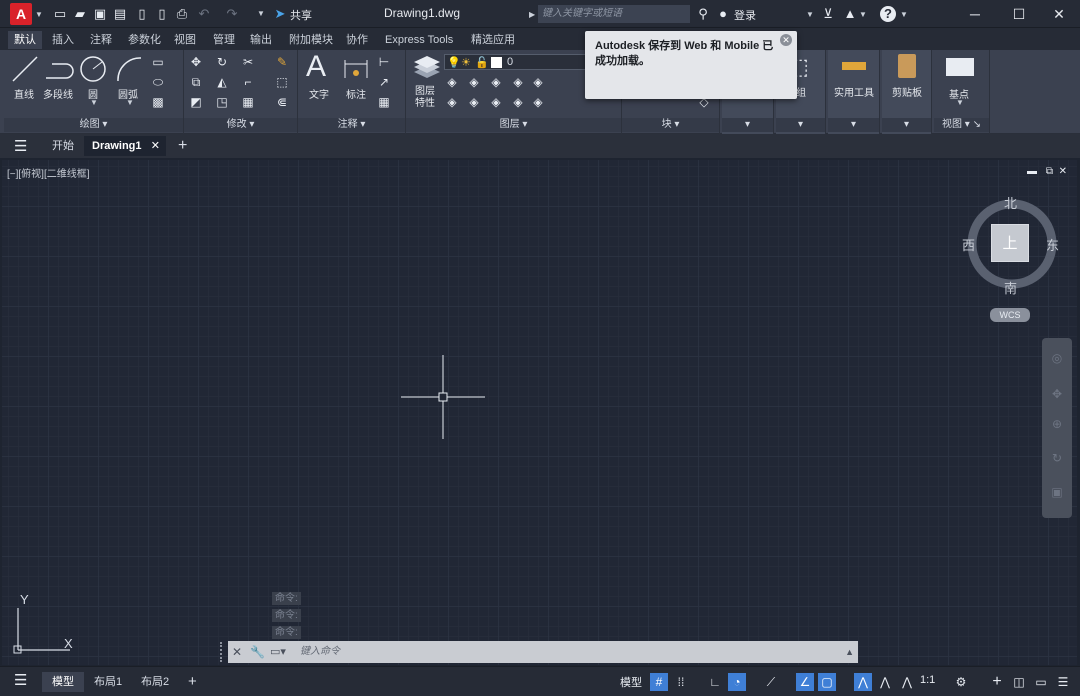 Image resolution: width=1080 pixels, height=696 pixels. What do you see at coordinates (805, 682) in the screenshot?
I see `object-snap-tracking-icon: ∠` at bounding box center [805, 682].